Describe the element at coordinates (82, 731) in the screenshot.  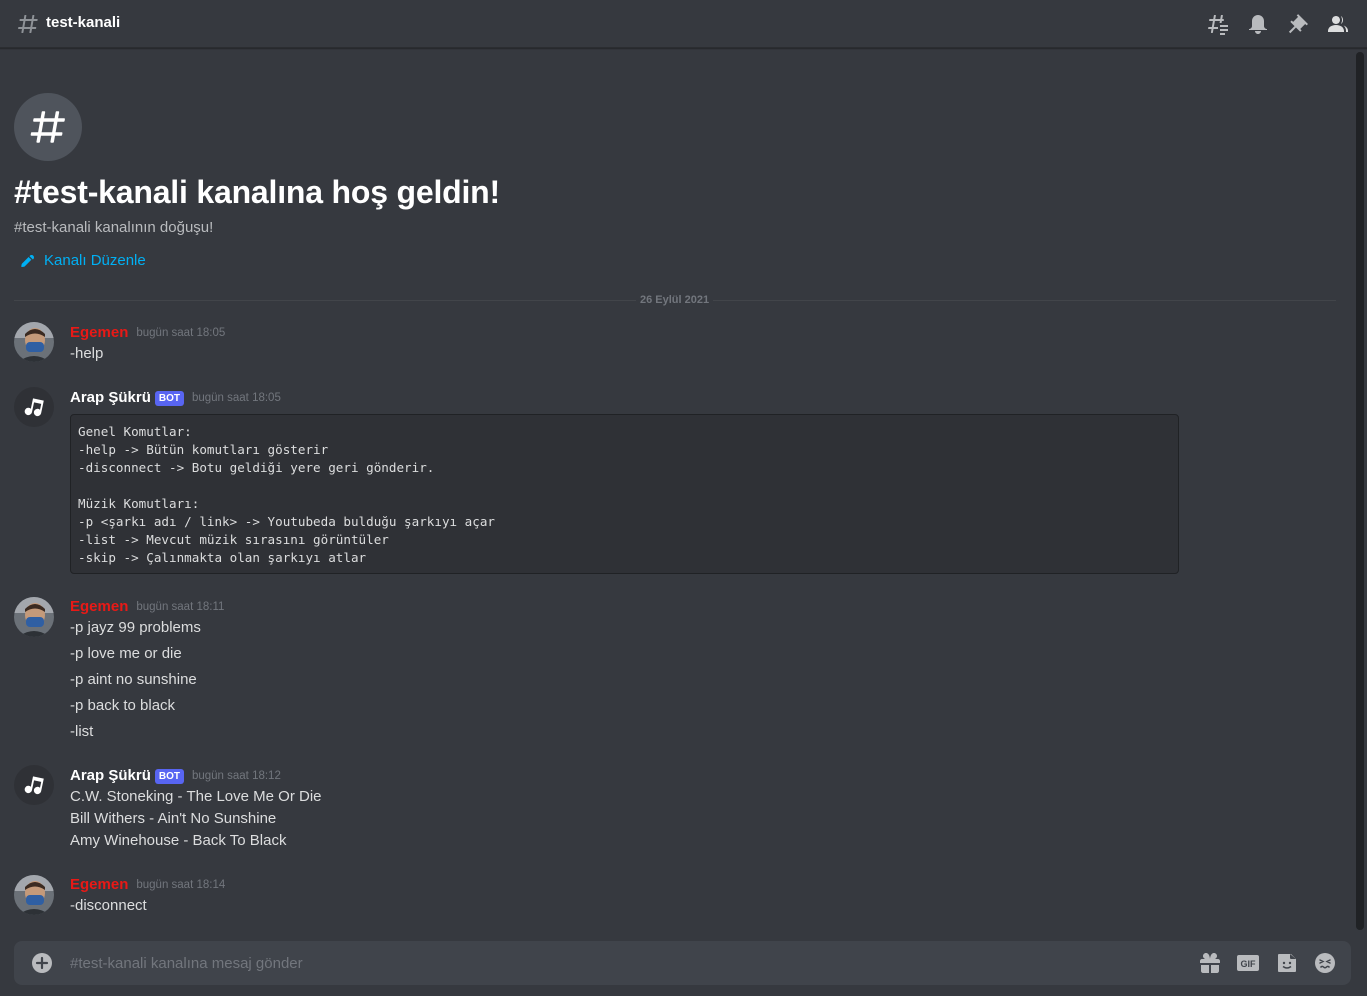
I see `message-text: -list` at that location.